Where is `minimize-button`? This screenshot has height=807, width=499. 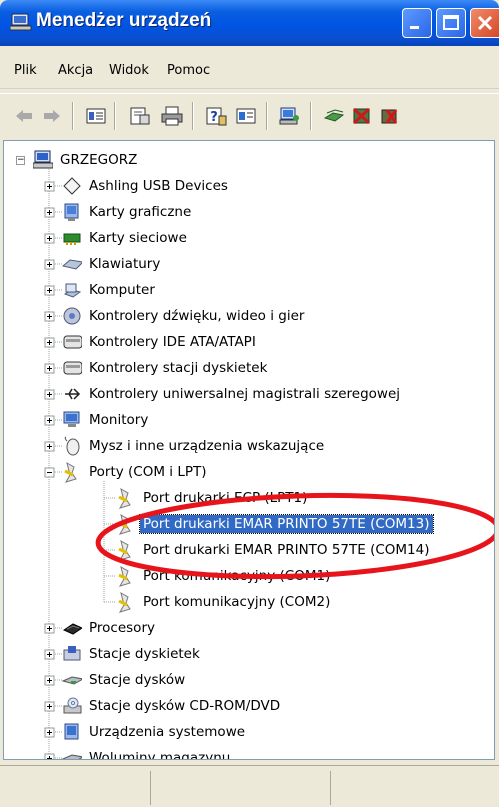 minimize-button is located at coordinates (417, 23).